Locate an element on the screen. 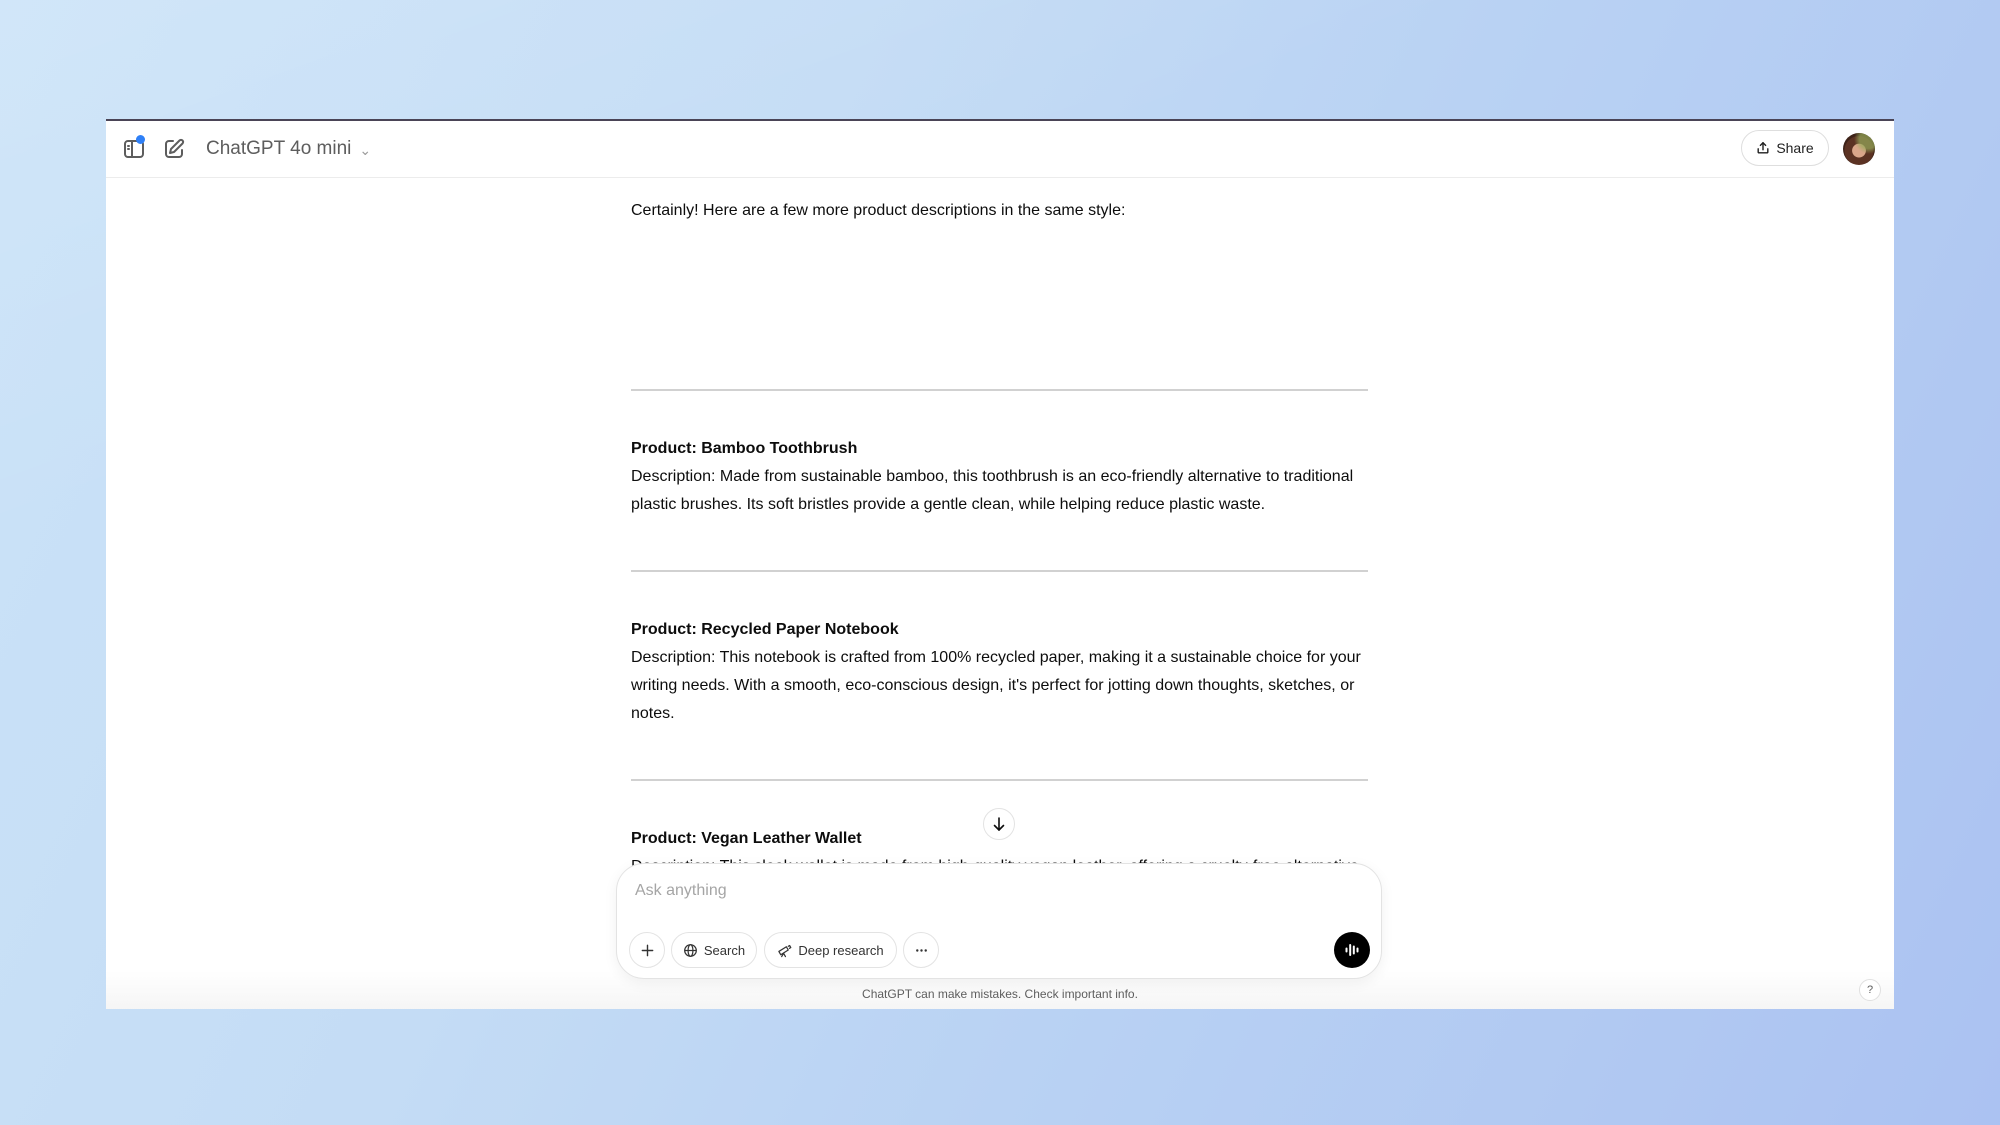  top-bar: ChatGPT 4o mini ⌄ Share is located at coordinates (1000, 149).